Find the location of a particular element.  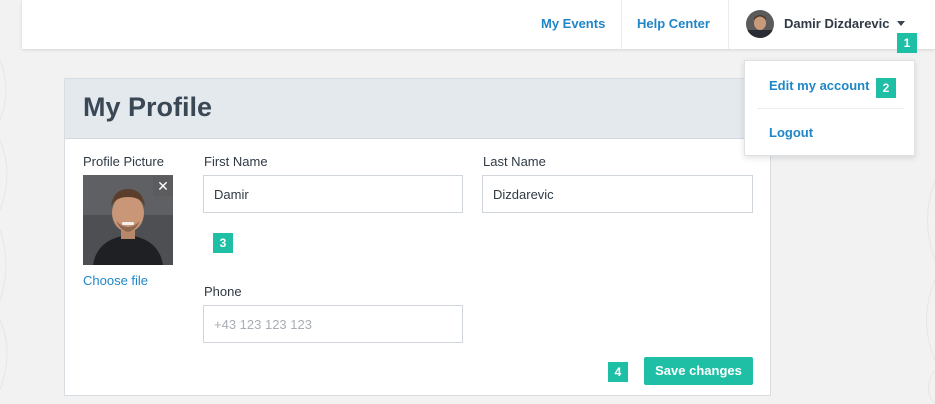

menu-item-edit-account: Edit my account is located at coordinates (819, 85).